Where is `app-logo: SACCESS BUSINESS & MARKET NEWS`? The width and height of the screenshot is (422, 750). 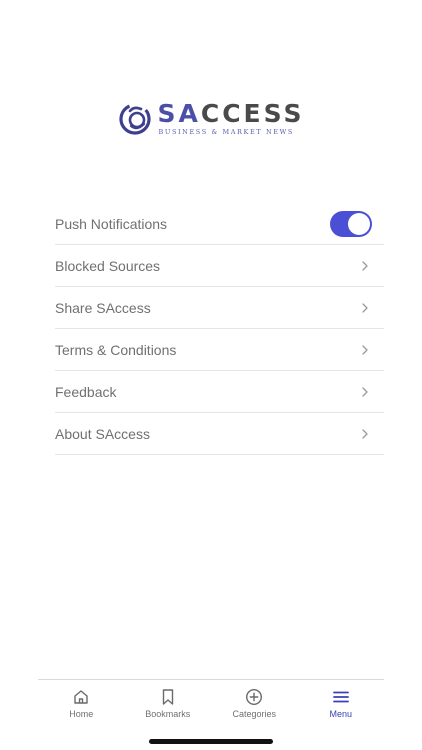
app-logo: SACCESS BUSINESS & MARKET NEWS is located at coordinates (211, 118).